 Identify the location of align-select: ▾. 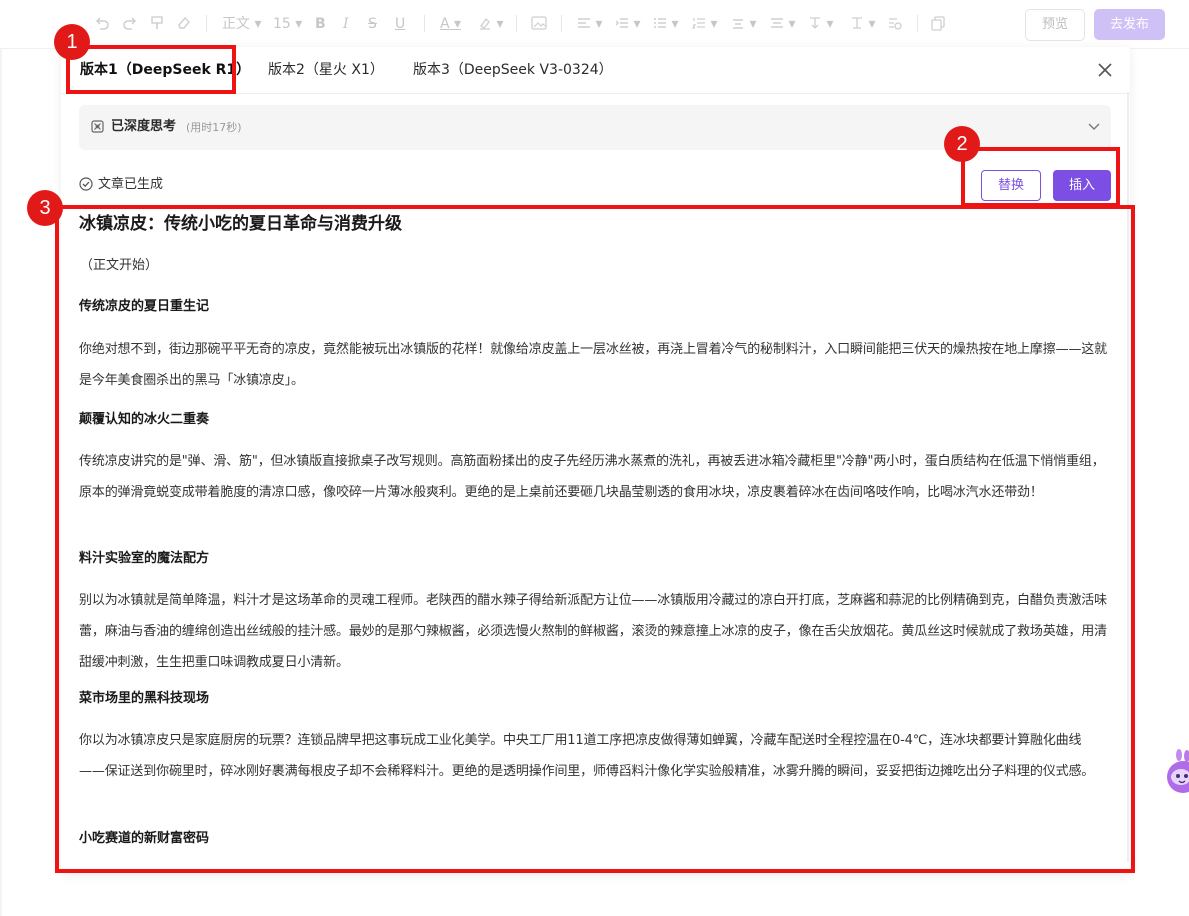
(589, 24).